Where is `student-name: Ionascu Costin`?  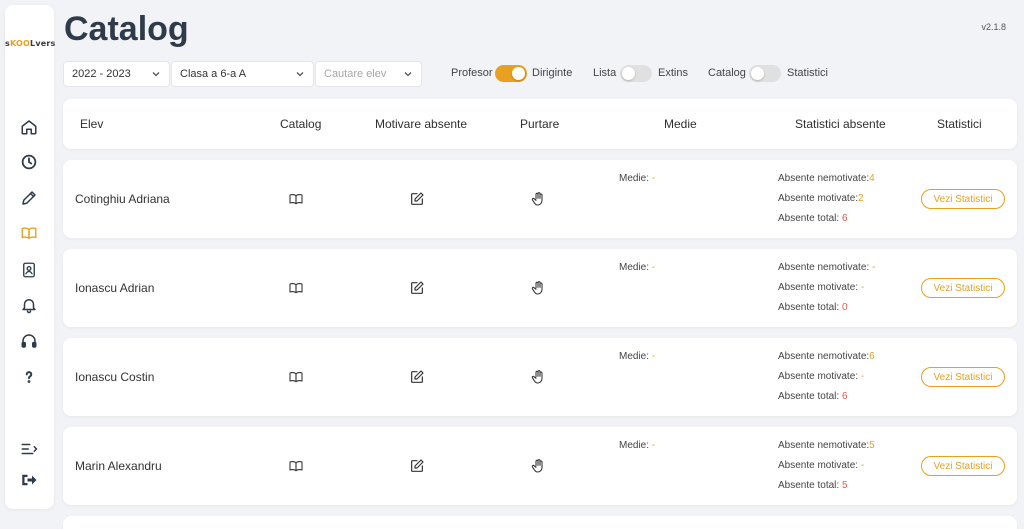 student-name: Ionascu Costin is located at coordinates (115, 377).